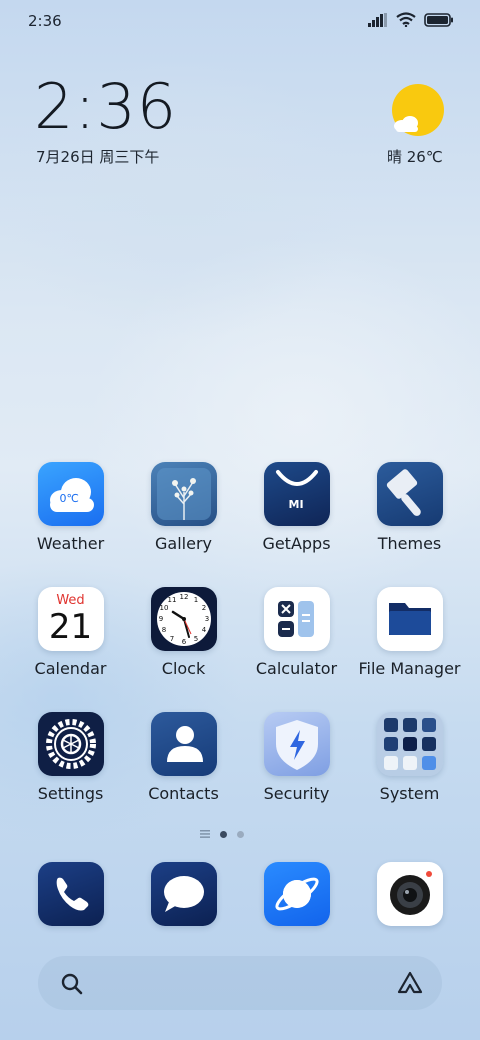 This screenshot has width=480, height=1040. I want to click on calendar-day-name: Wed, so click(70, 600).